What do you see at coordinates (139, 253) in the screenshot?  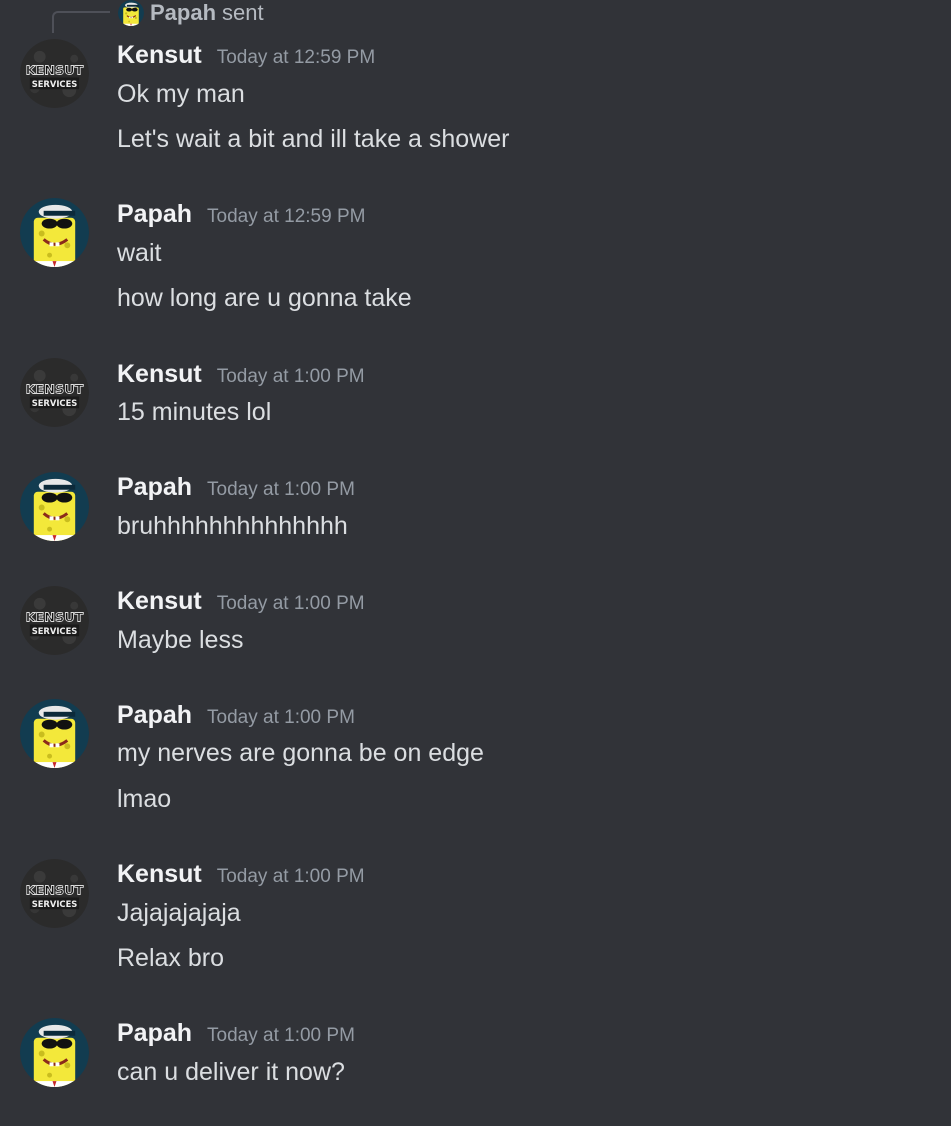 I see `message-text: wait` at bounding box center [139, 253].